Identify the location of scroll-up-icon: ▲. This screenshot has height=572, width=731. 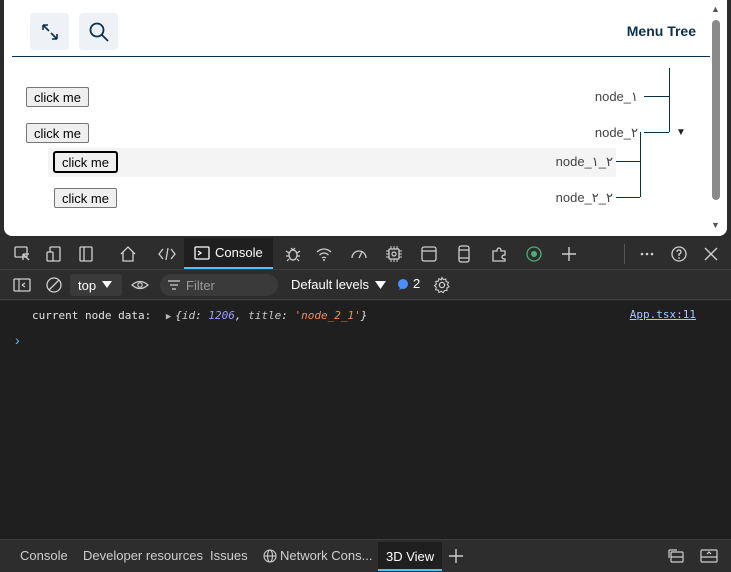
(715, 9).